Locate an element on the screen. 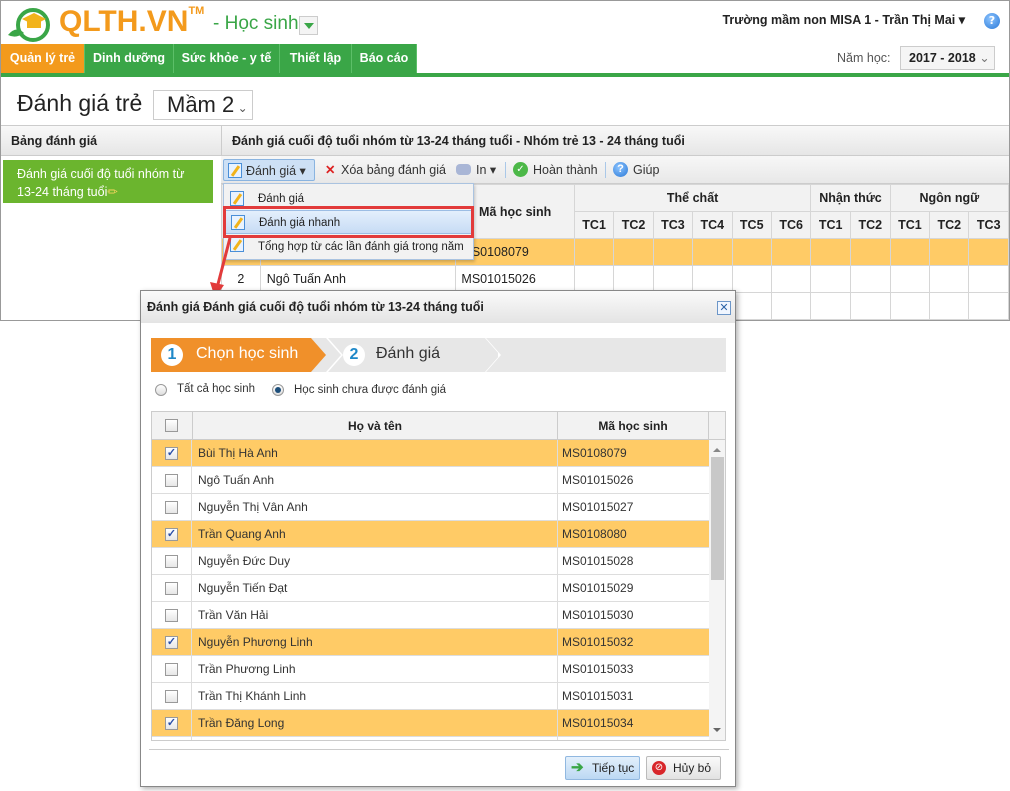  close-icon: ✕ is located at coordinates (724, 308).